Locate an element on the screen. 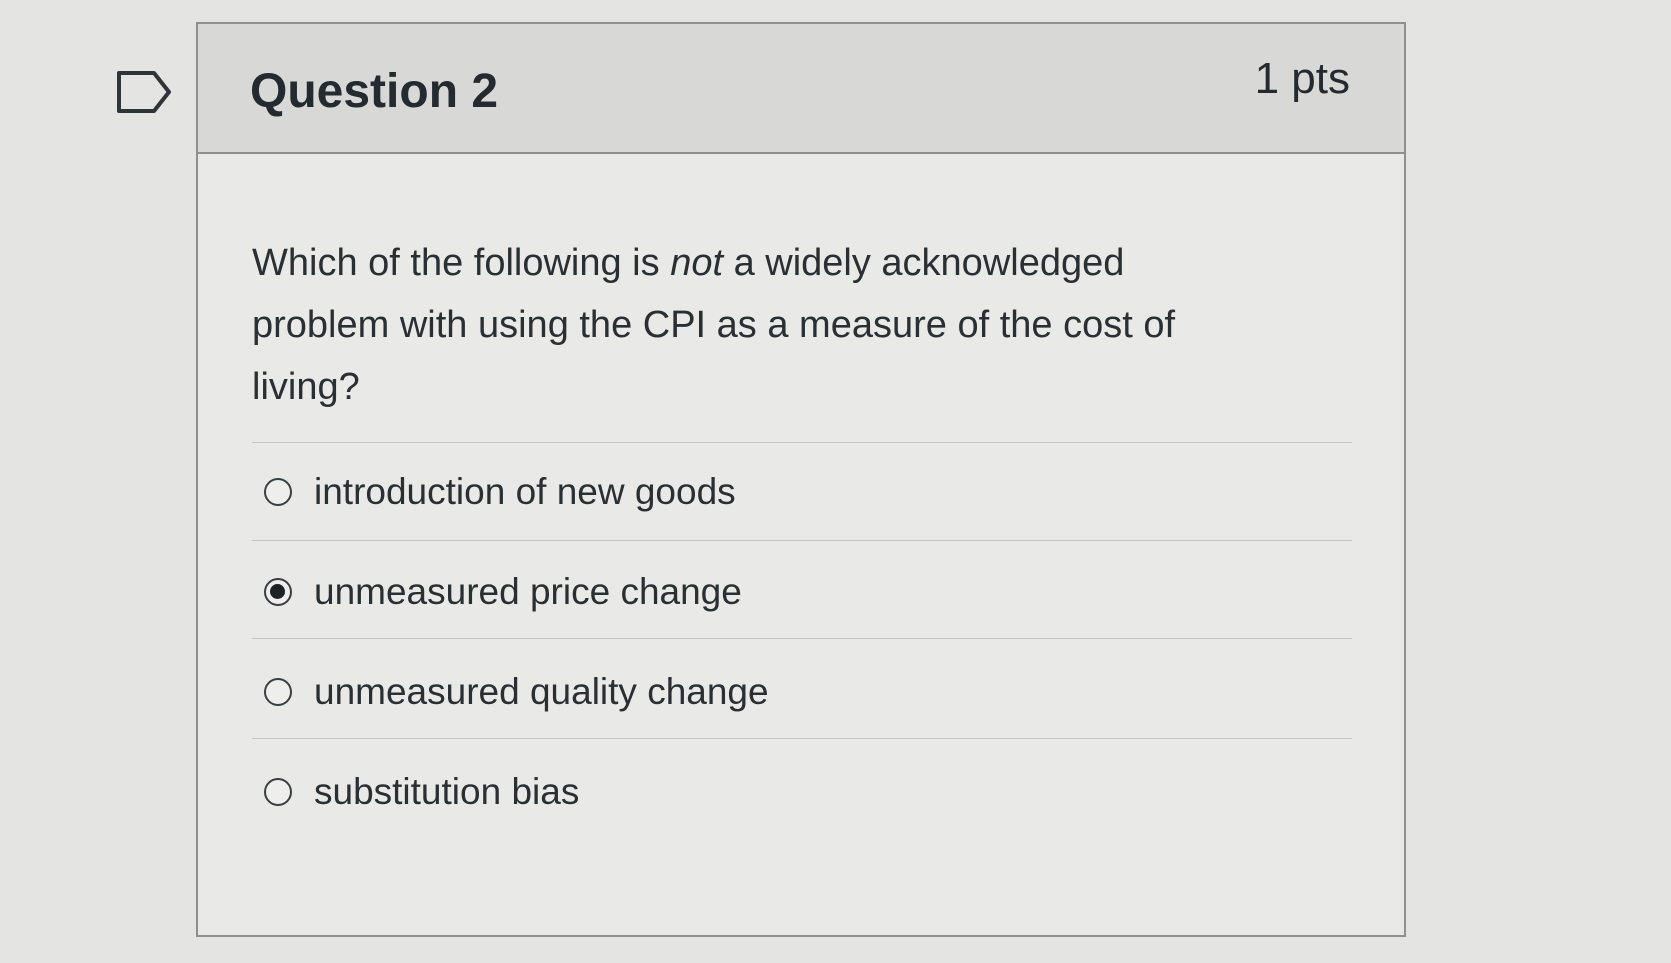 The width and height of the screenshot is (1671, 963). answer-option-2: unmeasured price change is located at coordinates (503, 592).